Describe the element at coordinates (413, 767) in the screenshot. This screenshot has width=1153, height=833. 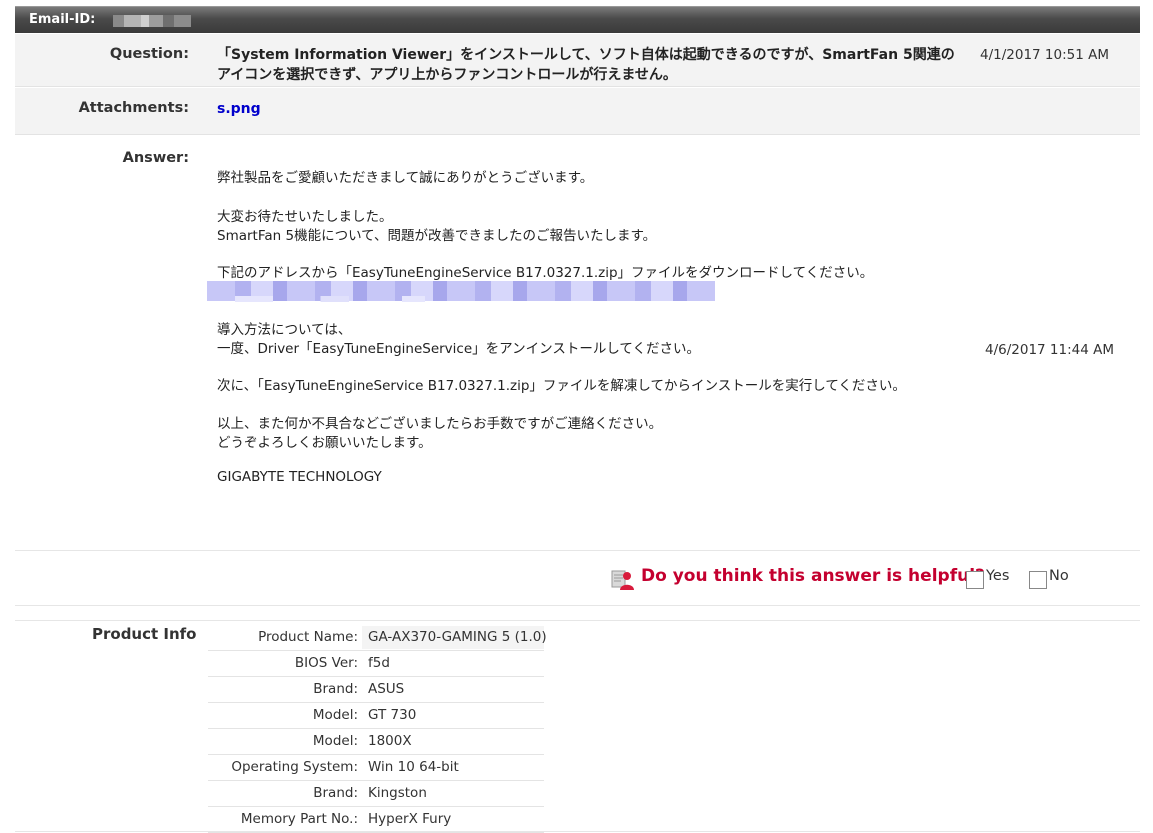
I see `field-value: Win 10 64-bit` at that location.